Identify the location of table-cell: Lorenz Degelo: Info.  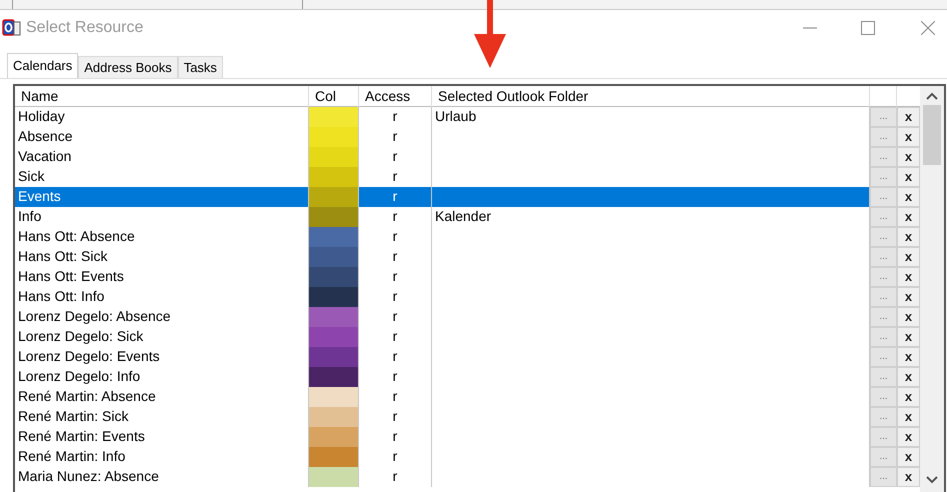
(162, 377).